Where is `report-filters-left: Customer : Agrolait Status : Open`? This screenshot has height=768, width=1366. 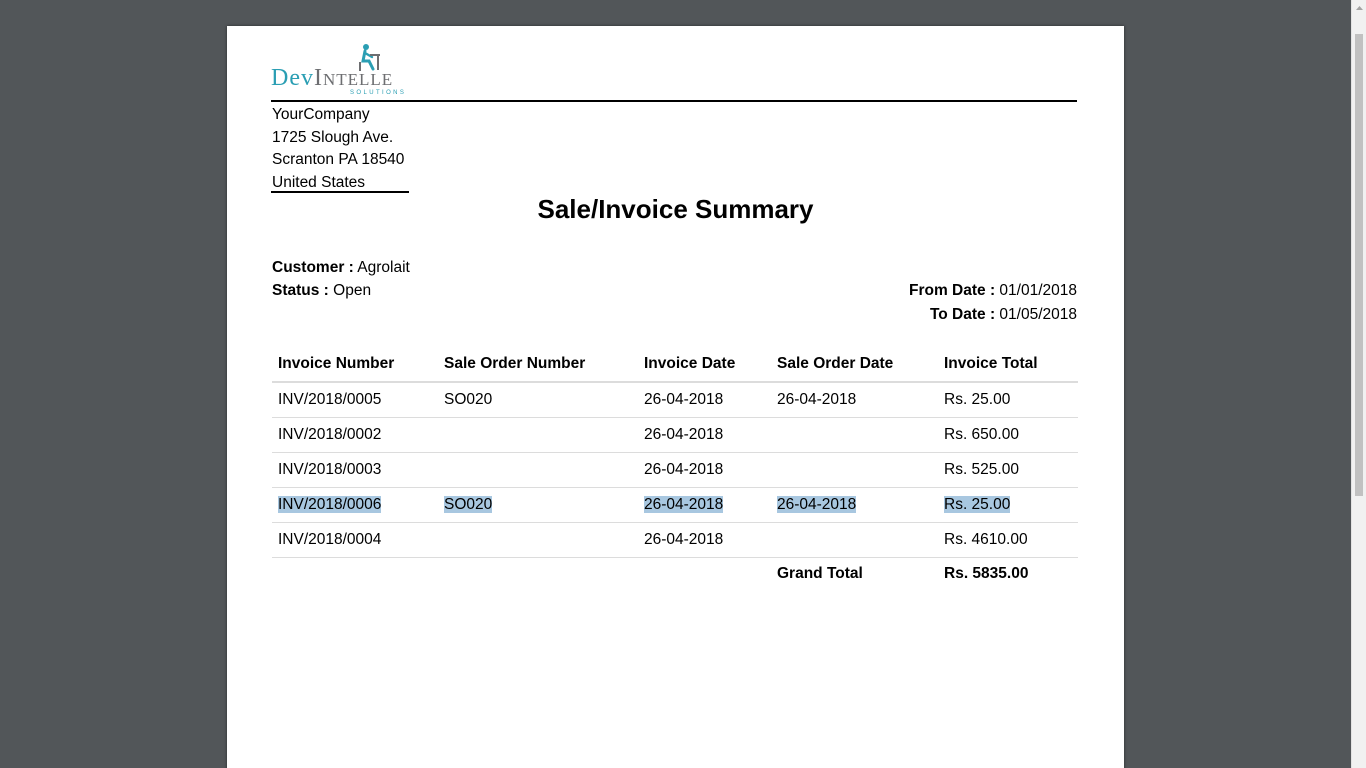 report-filters-left: Customer : Agrolait Status : Open is located at coordinates (341, 279).